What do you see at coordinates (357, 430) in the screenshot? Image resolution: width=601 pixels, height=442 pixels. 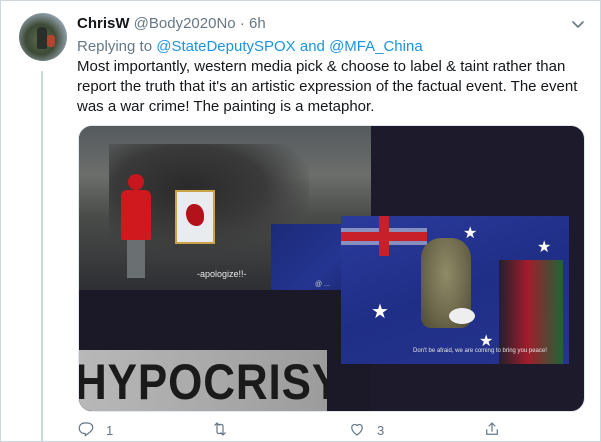 I see `heart-icon` at bounding box center [357, 430].